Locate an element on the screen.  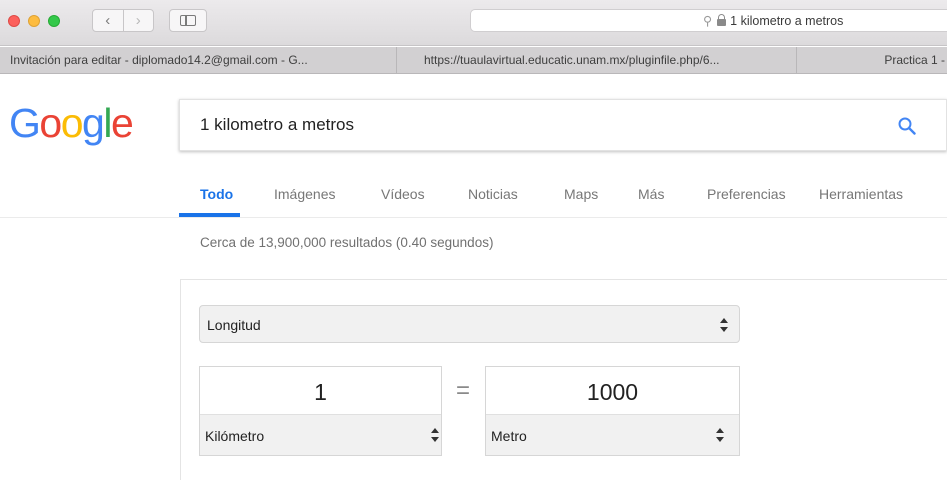
to-unit-label: Metro is located at coordinates (509, 436).